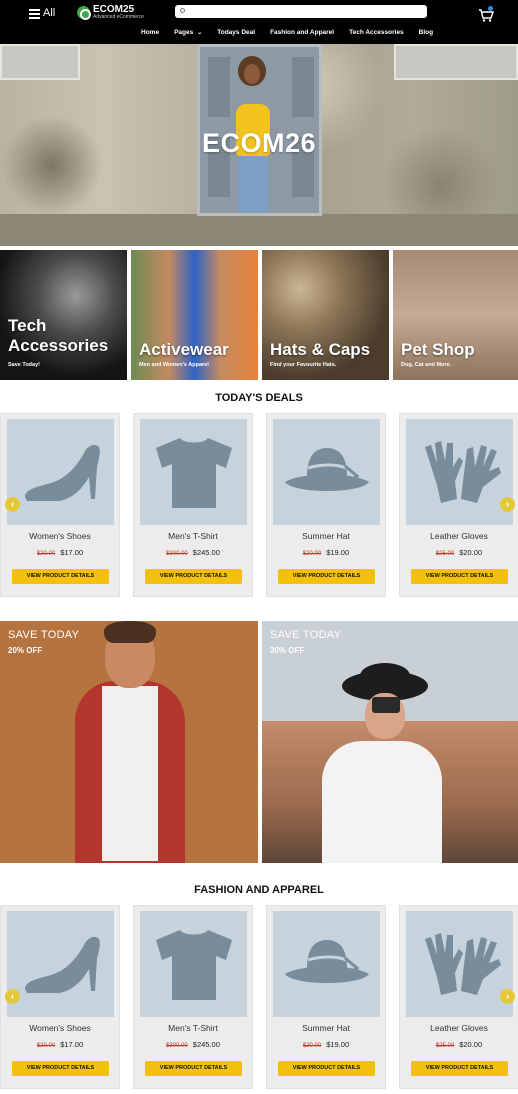 Image resolution: width=518 pixels, height=1094 pixels. Describe the element at coordinates (184, 32) in the screenshot. I see `nav-pages-label: Pages` at that location.